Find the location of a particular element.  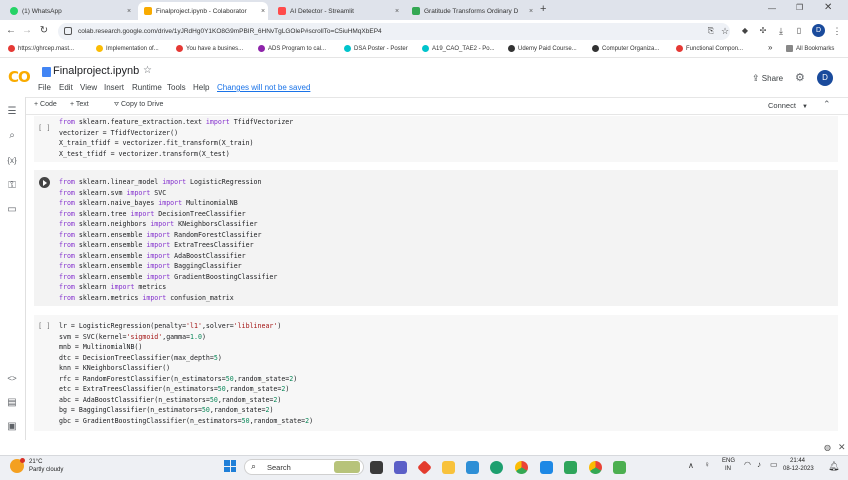

weather-sun-icon is located at coordinates (17, 465).